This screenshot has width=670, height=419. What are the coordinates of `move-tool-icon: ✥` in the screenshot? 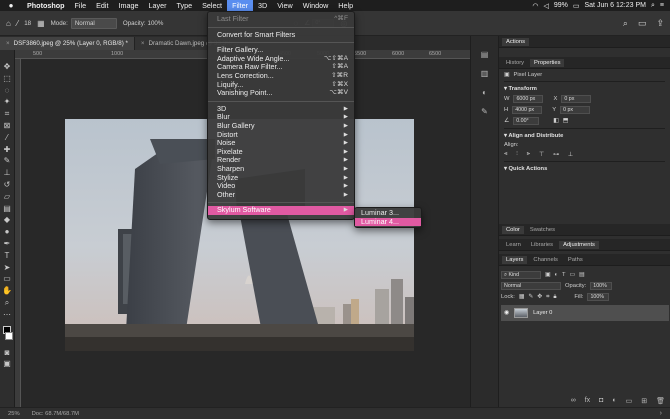 It's located at (7, 67).